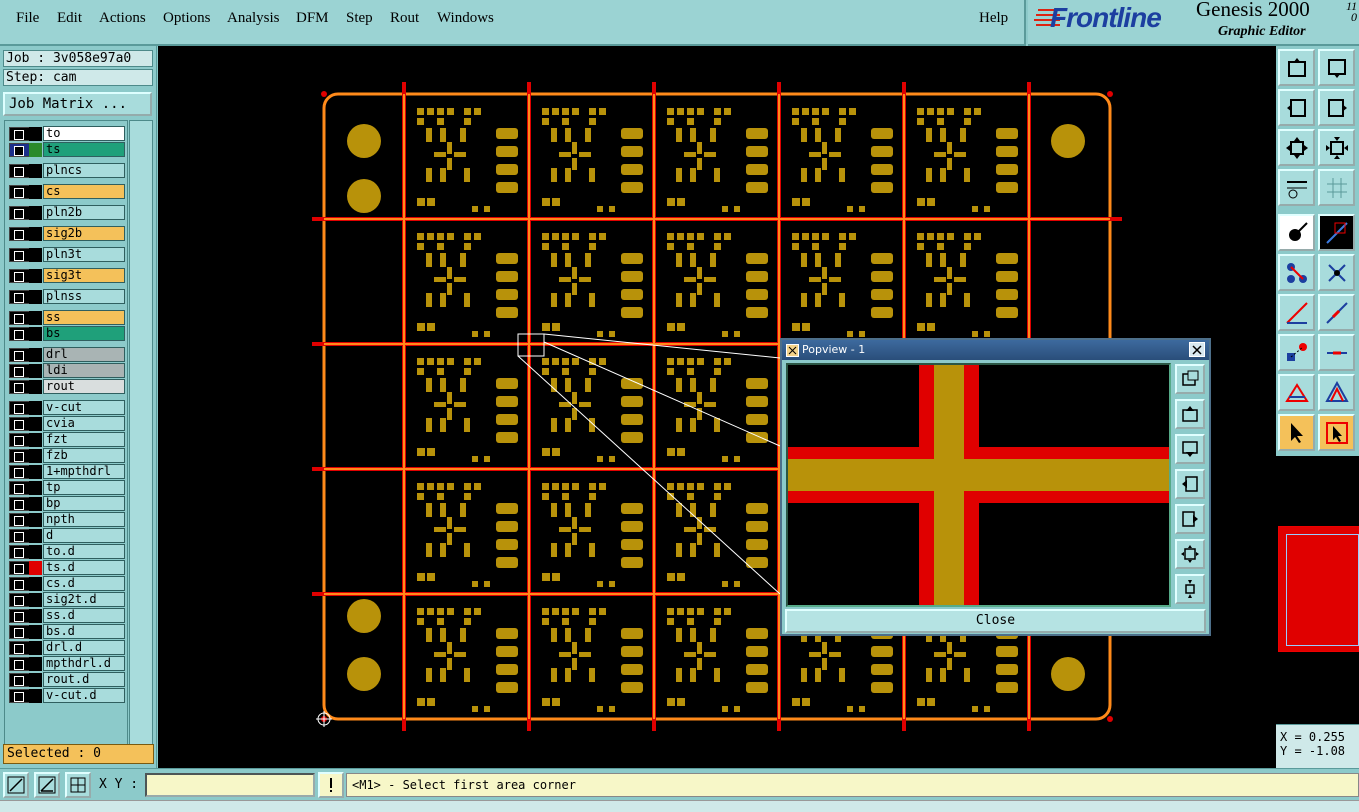  Describe the element at coordinates (84, 317) in the screenshot. I see `layer-name: ss` at that location.